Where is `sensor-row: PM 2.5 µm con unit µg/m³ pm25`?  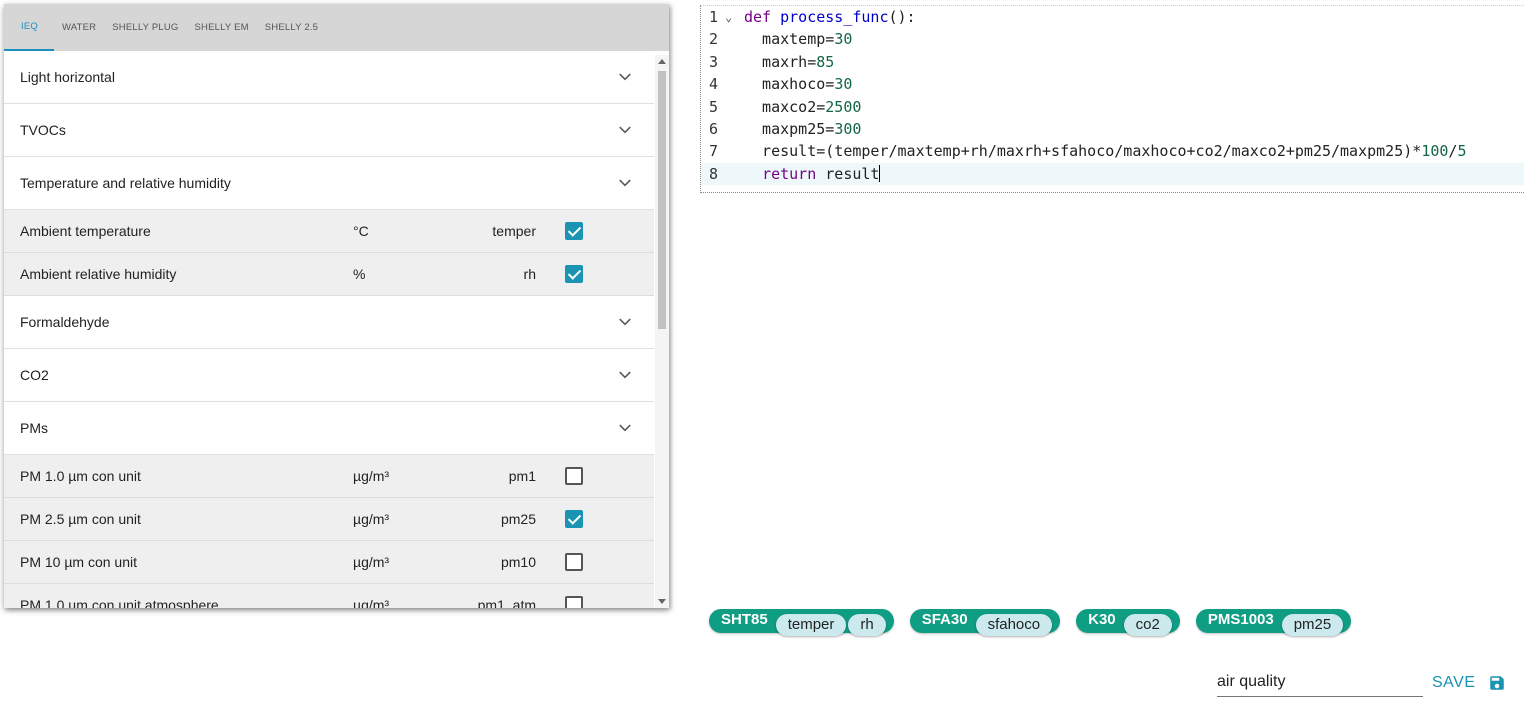
sensor-row: PM 2.5 µm con unit µg/m³ pm25 is located at coordinates (329, 519).